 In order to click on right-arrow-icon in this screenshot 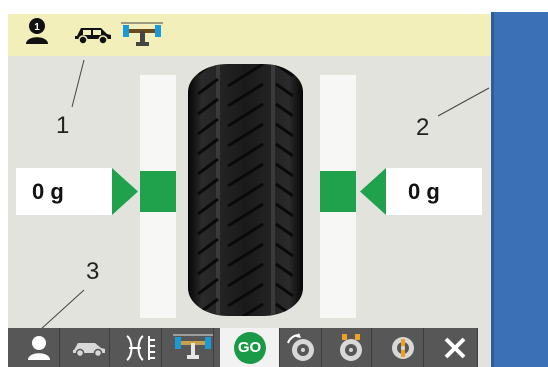, I will do `click(373, 194)`.